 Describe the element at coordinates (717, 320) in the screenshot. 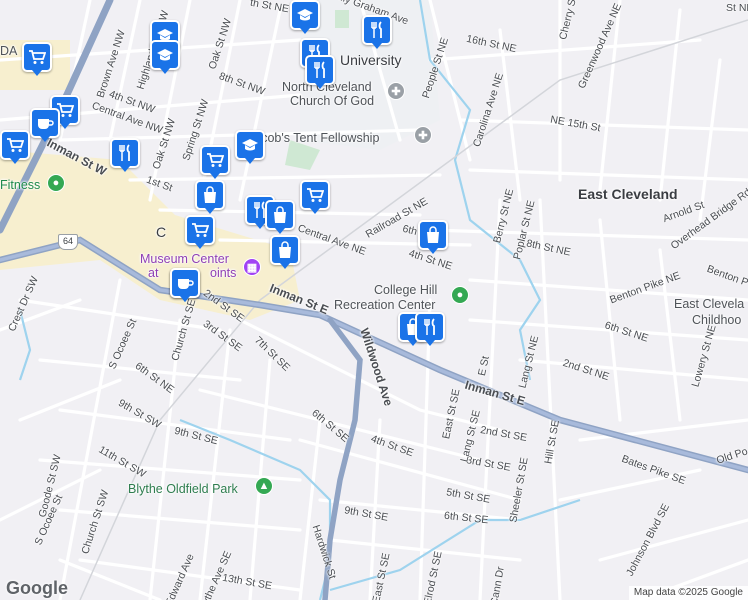

I see `place-label-childhood: Childhoo` at that location.